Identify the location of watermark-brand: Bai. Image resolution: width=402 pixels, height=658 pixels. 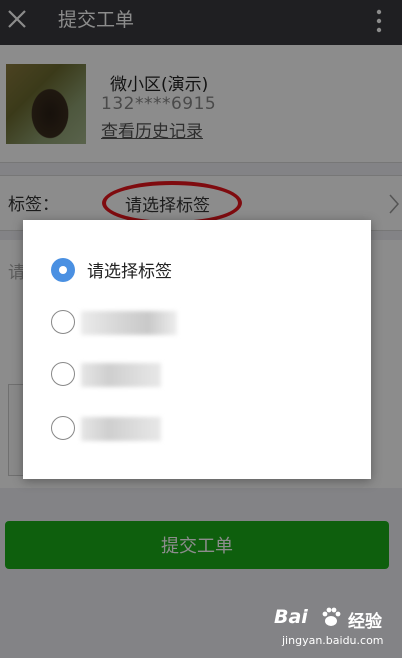
(291, 617).